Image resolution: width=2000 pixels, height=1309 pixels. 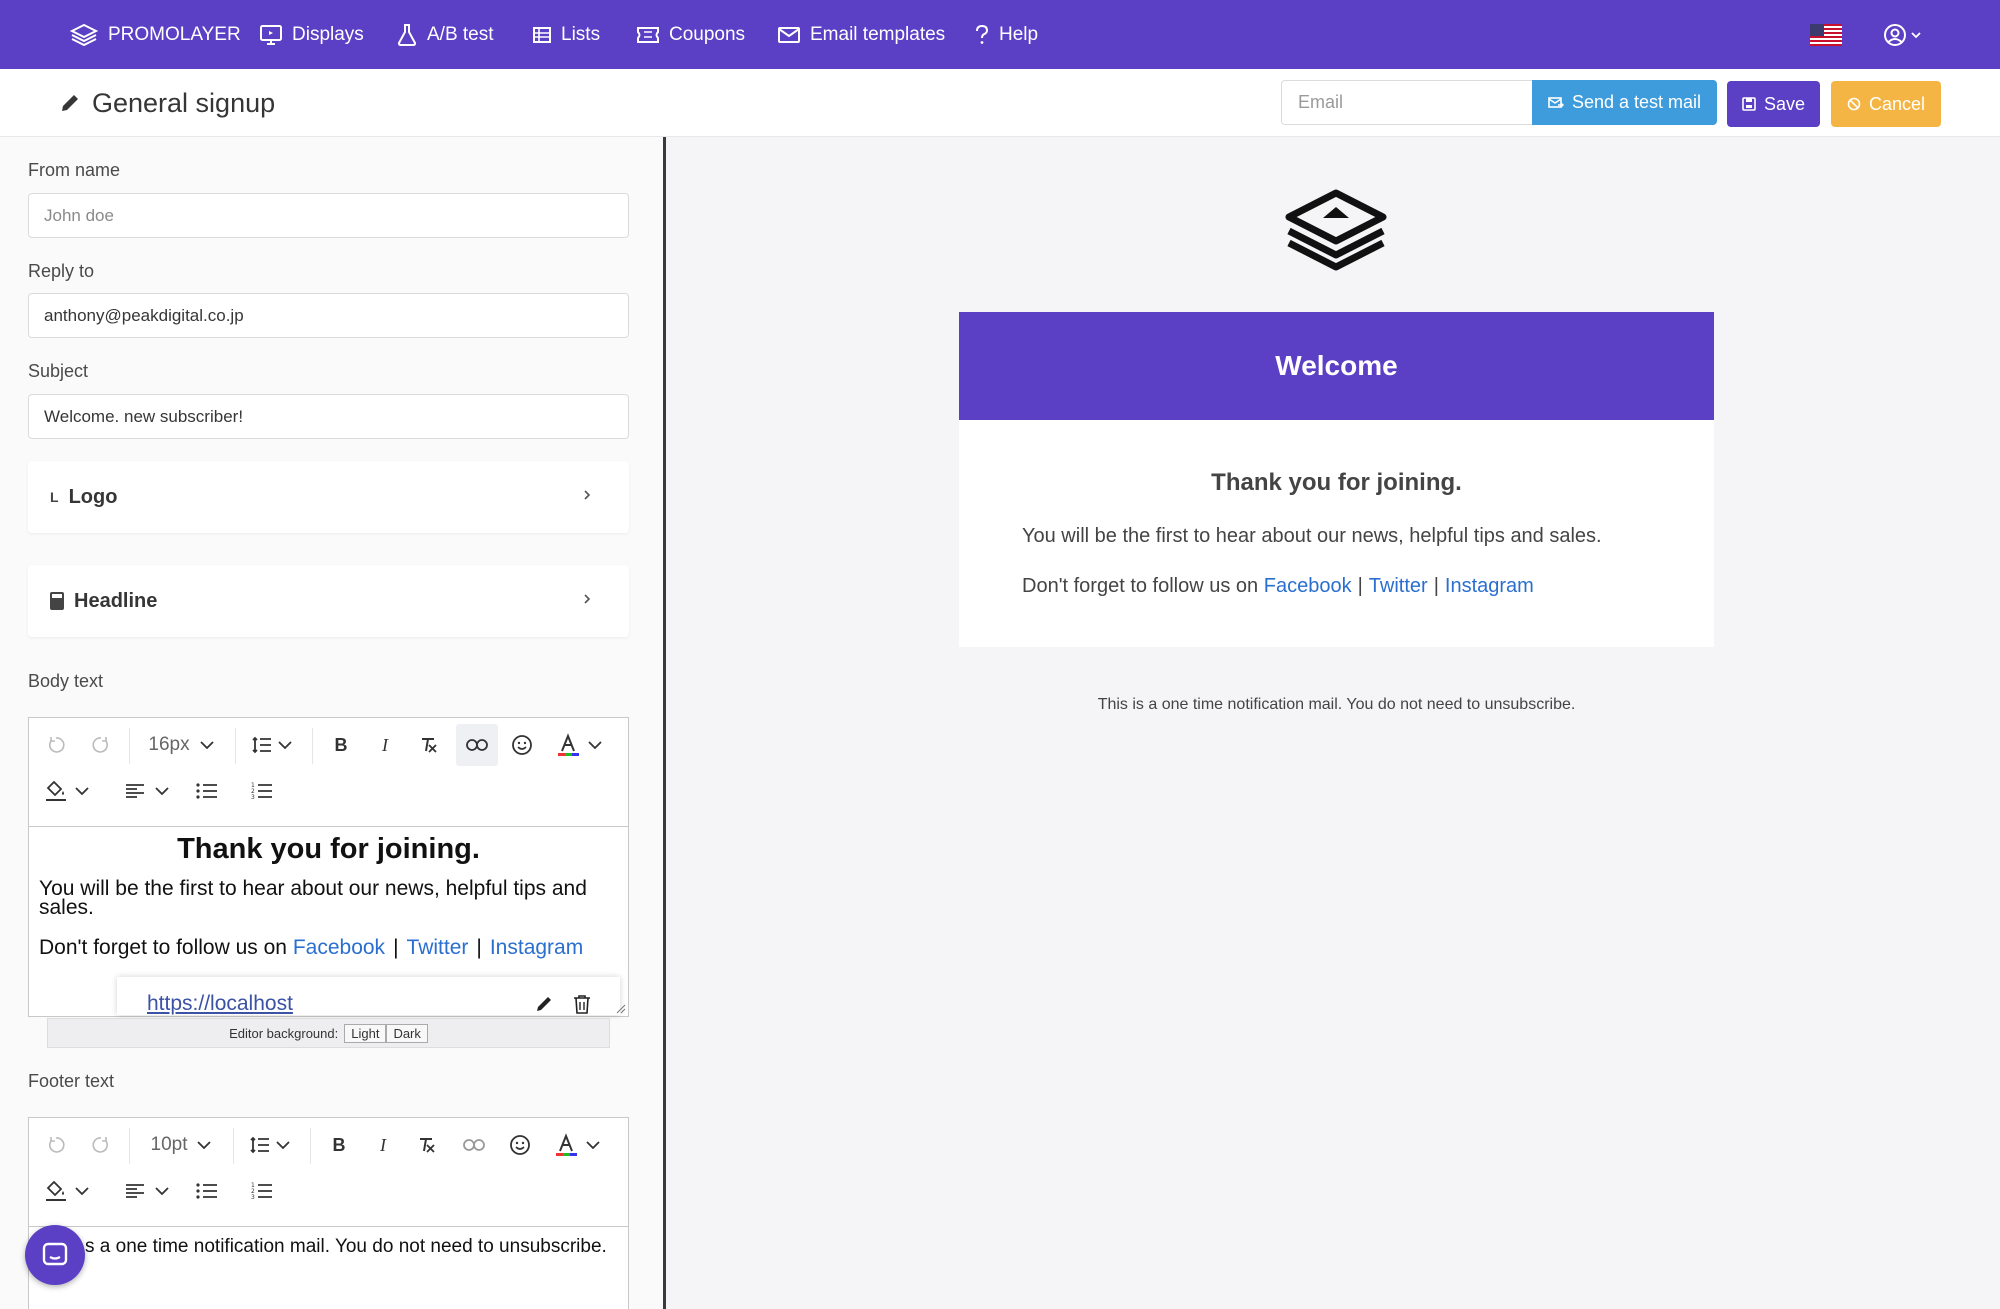 What do you see at coordinates (1336, 482) in the screenshot?
I see `preview-headline: Thank you for joining.` at bounding box center [1336, 482].